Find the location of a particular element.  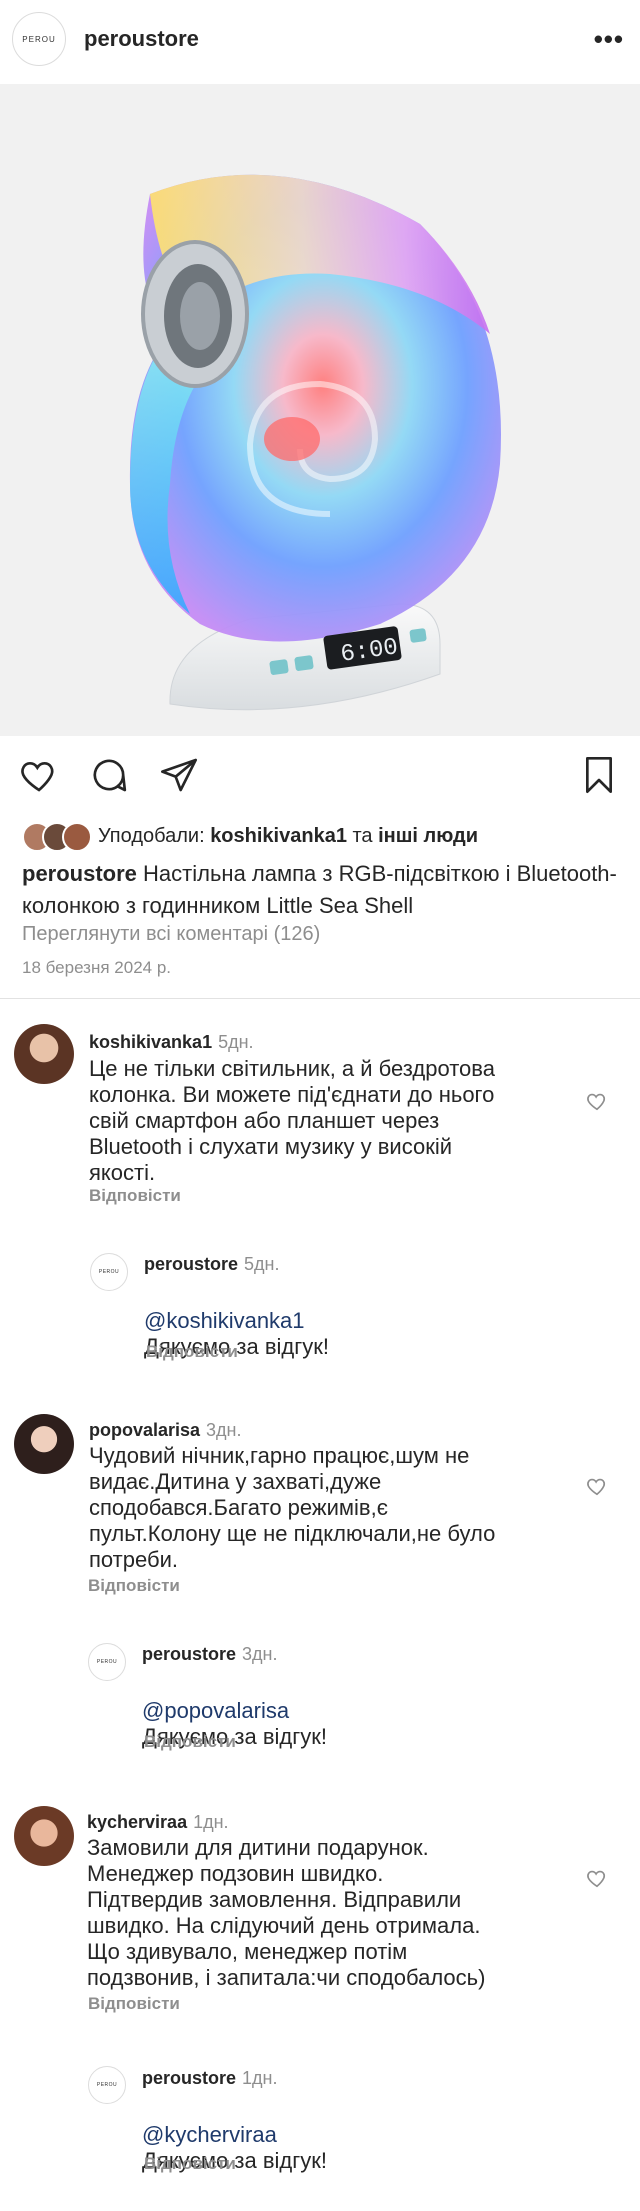

response-text: @koshikivanka1 Дякуємо за відгук! is located at coordinates (389, 1334).